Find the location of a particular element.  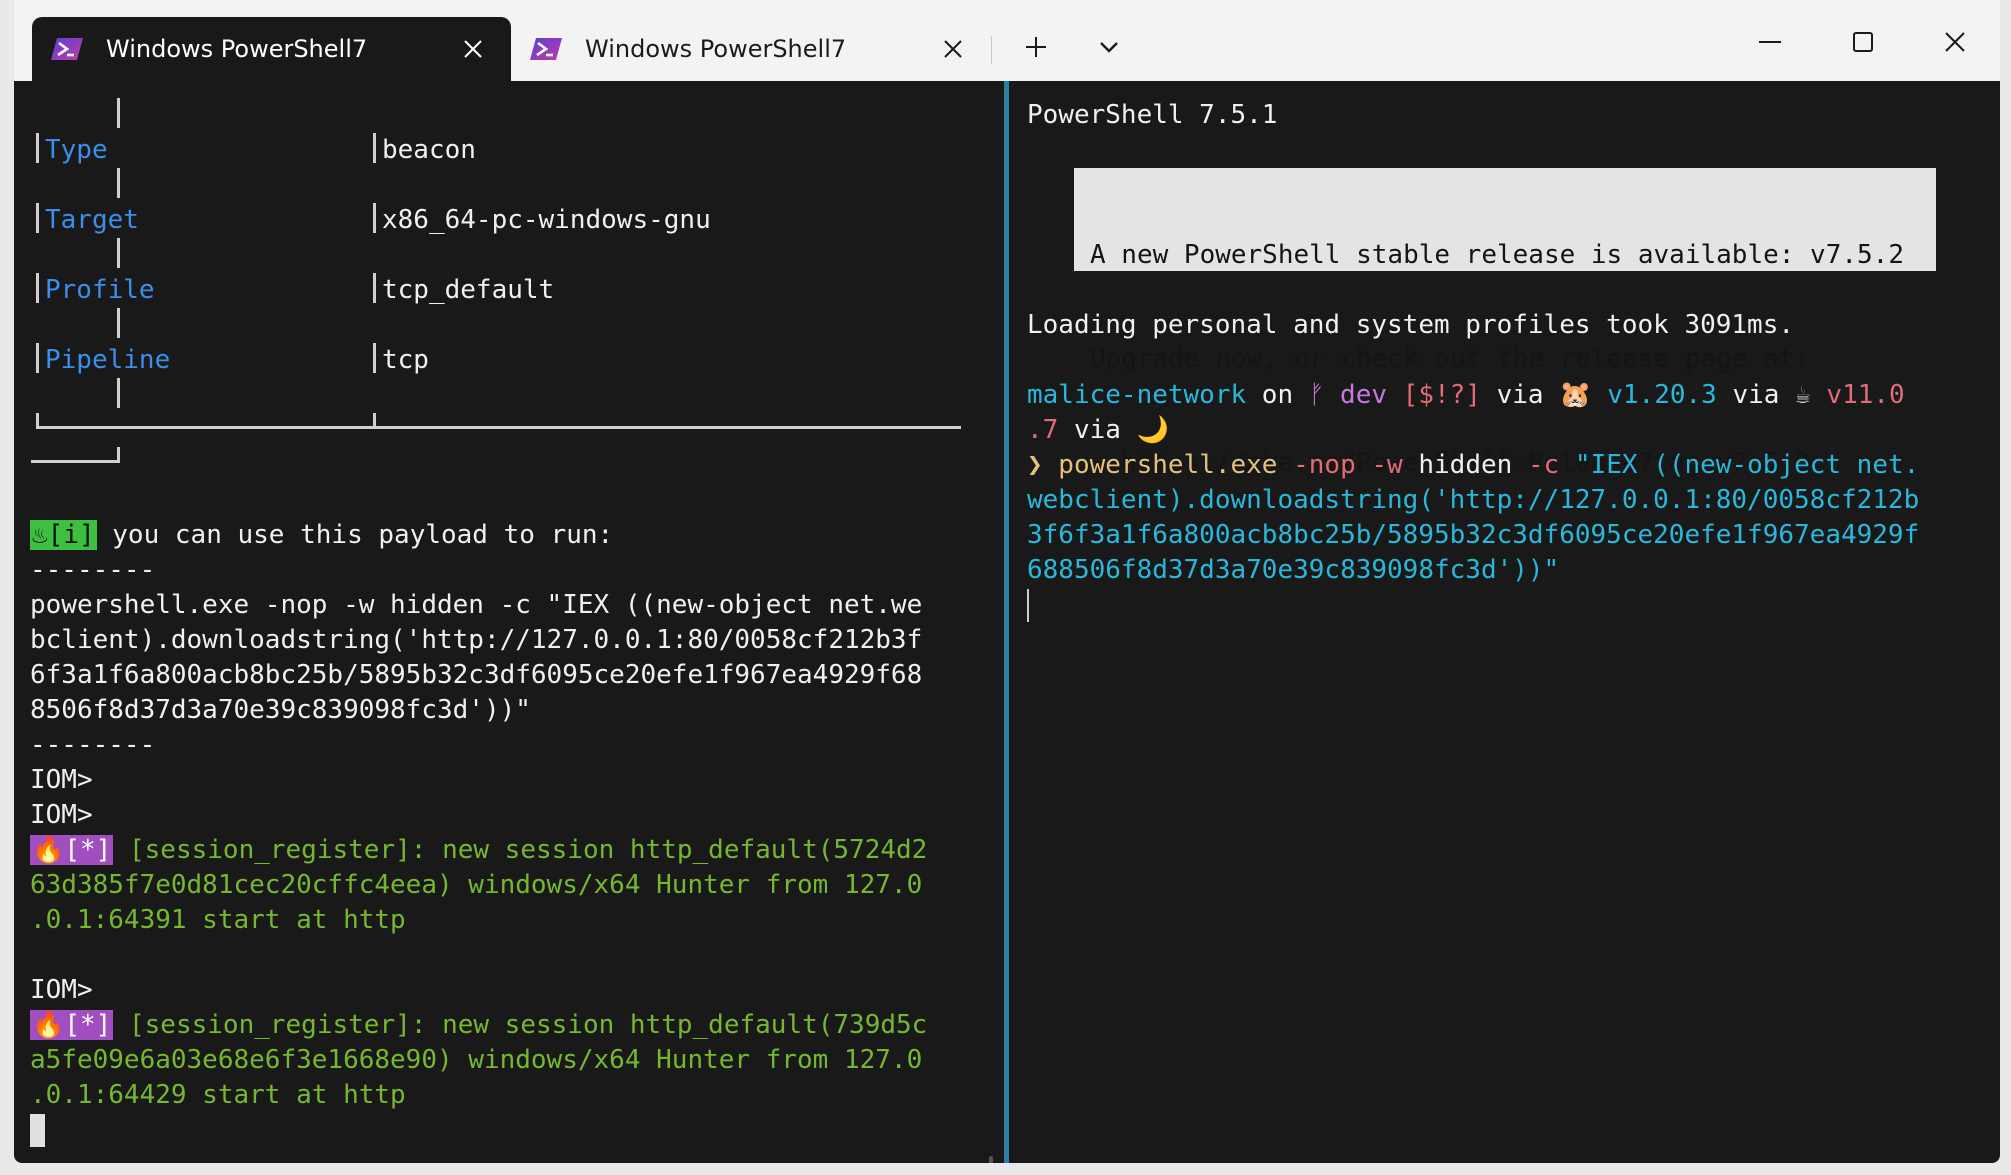

maximize-button is located at coordinates (1863, 42).